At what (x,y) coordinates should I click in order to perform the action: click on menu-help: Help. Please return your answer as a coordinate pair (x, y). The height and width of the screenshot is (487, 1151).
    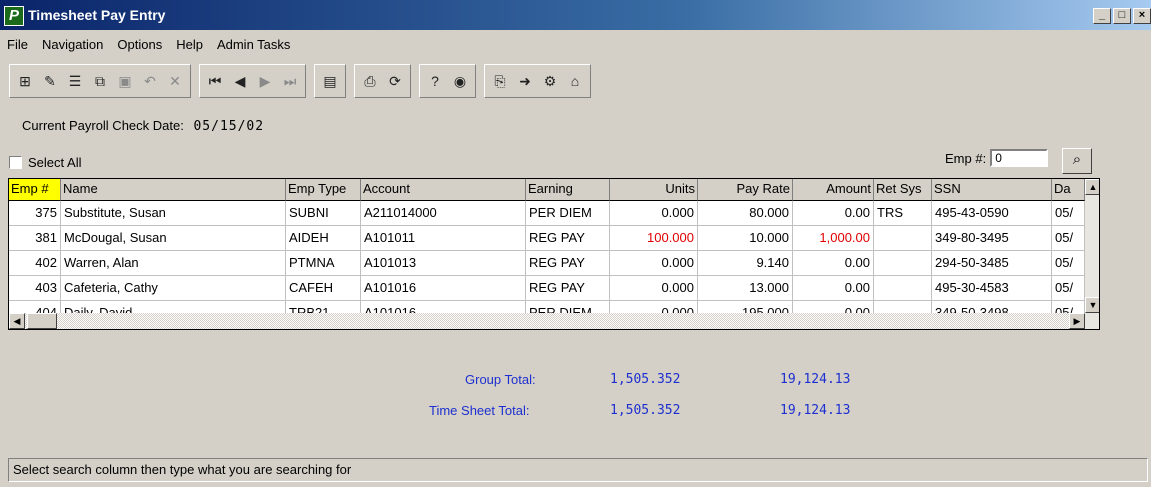
    Looking at the image, I should click on (189, 45).